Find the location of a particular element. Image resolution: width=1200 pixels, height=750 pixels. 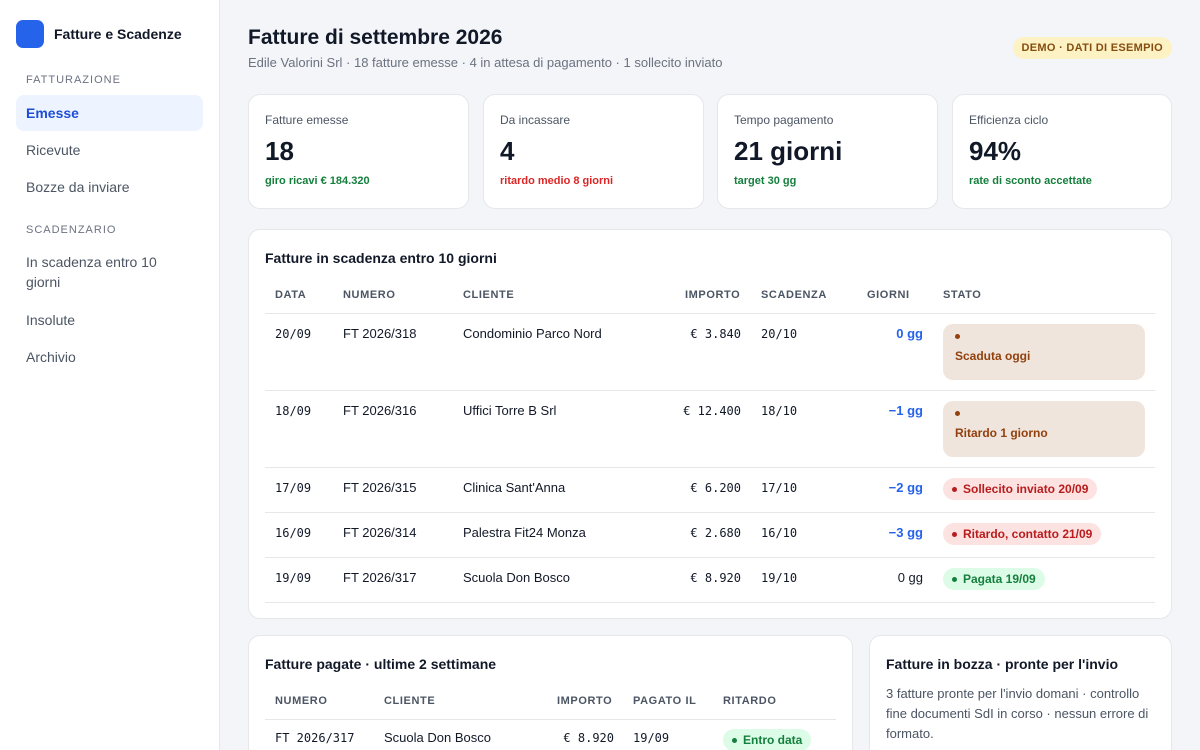

paid-table-header: NUMERO CLIENTE IMPORTO PAGATO IL RITARDO is located at coordinates (550, 704).